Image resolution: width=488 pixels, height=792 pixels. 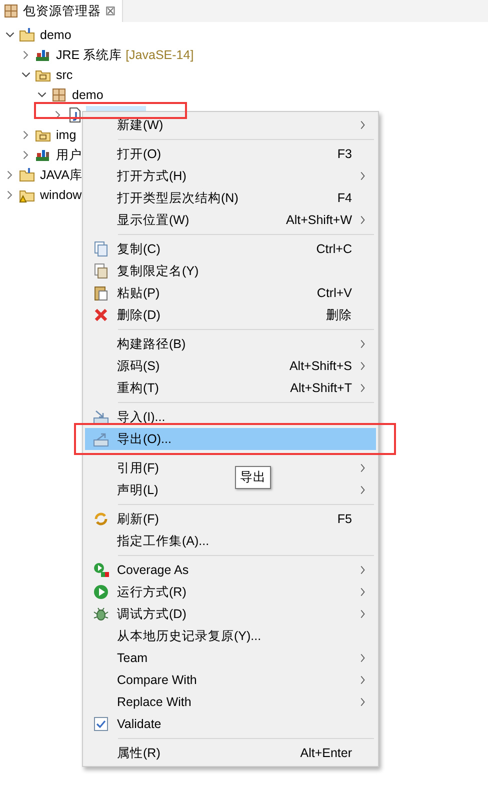 I want to click on menu-item: 构建路径(B), so click(x=151, y=343).